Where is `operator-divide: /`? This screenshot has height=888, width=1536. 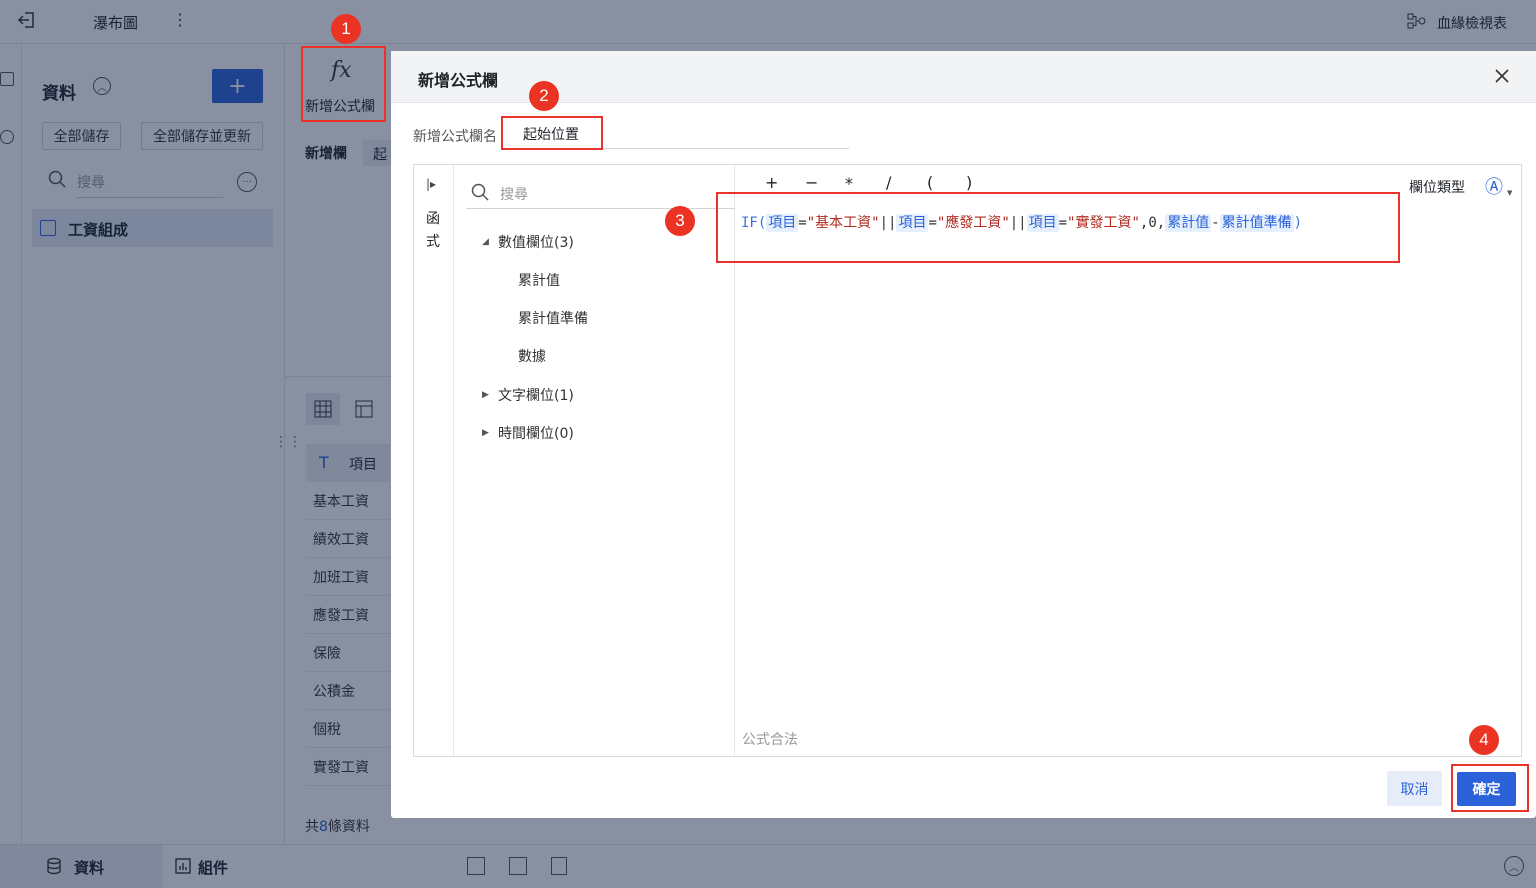 operator-divide: / is located at coordinates (888, 182).